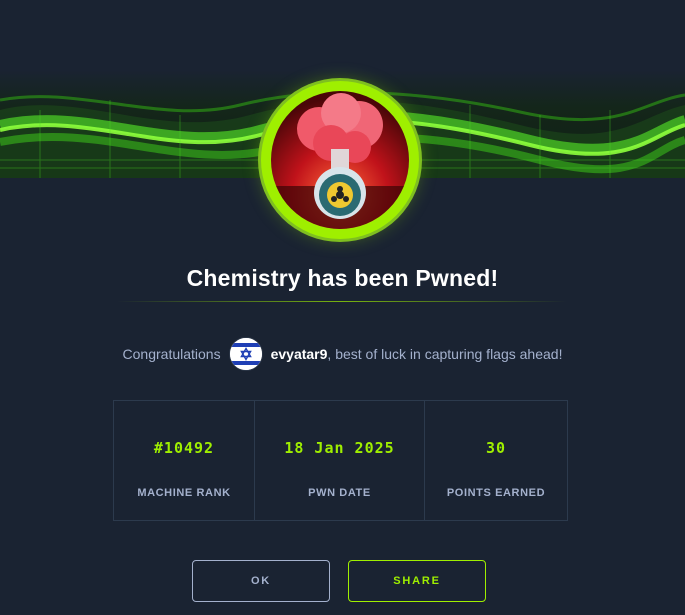  What do you see at coordinates (496, 493) in the screenshot?
I see `stat-label: POINTS EARNED` at bounding box center [496, 493].